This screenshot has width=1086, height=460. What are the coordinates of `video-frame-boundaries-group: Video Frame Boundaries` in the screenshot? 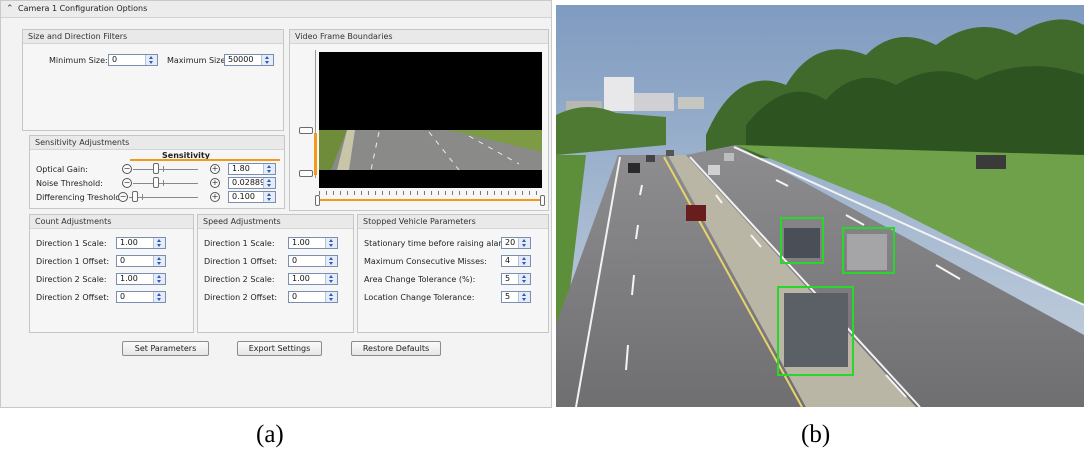 It's located at (419, 120).